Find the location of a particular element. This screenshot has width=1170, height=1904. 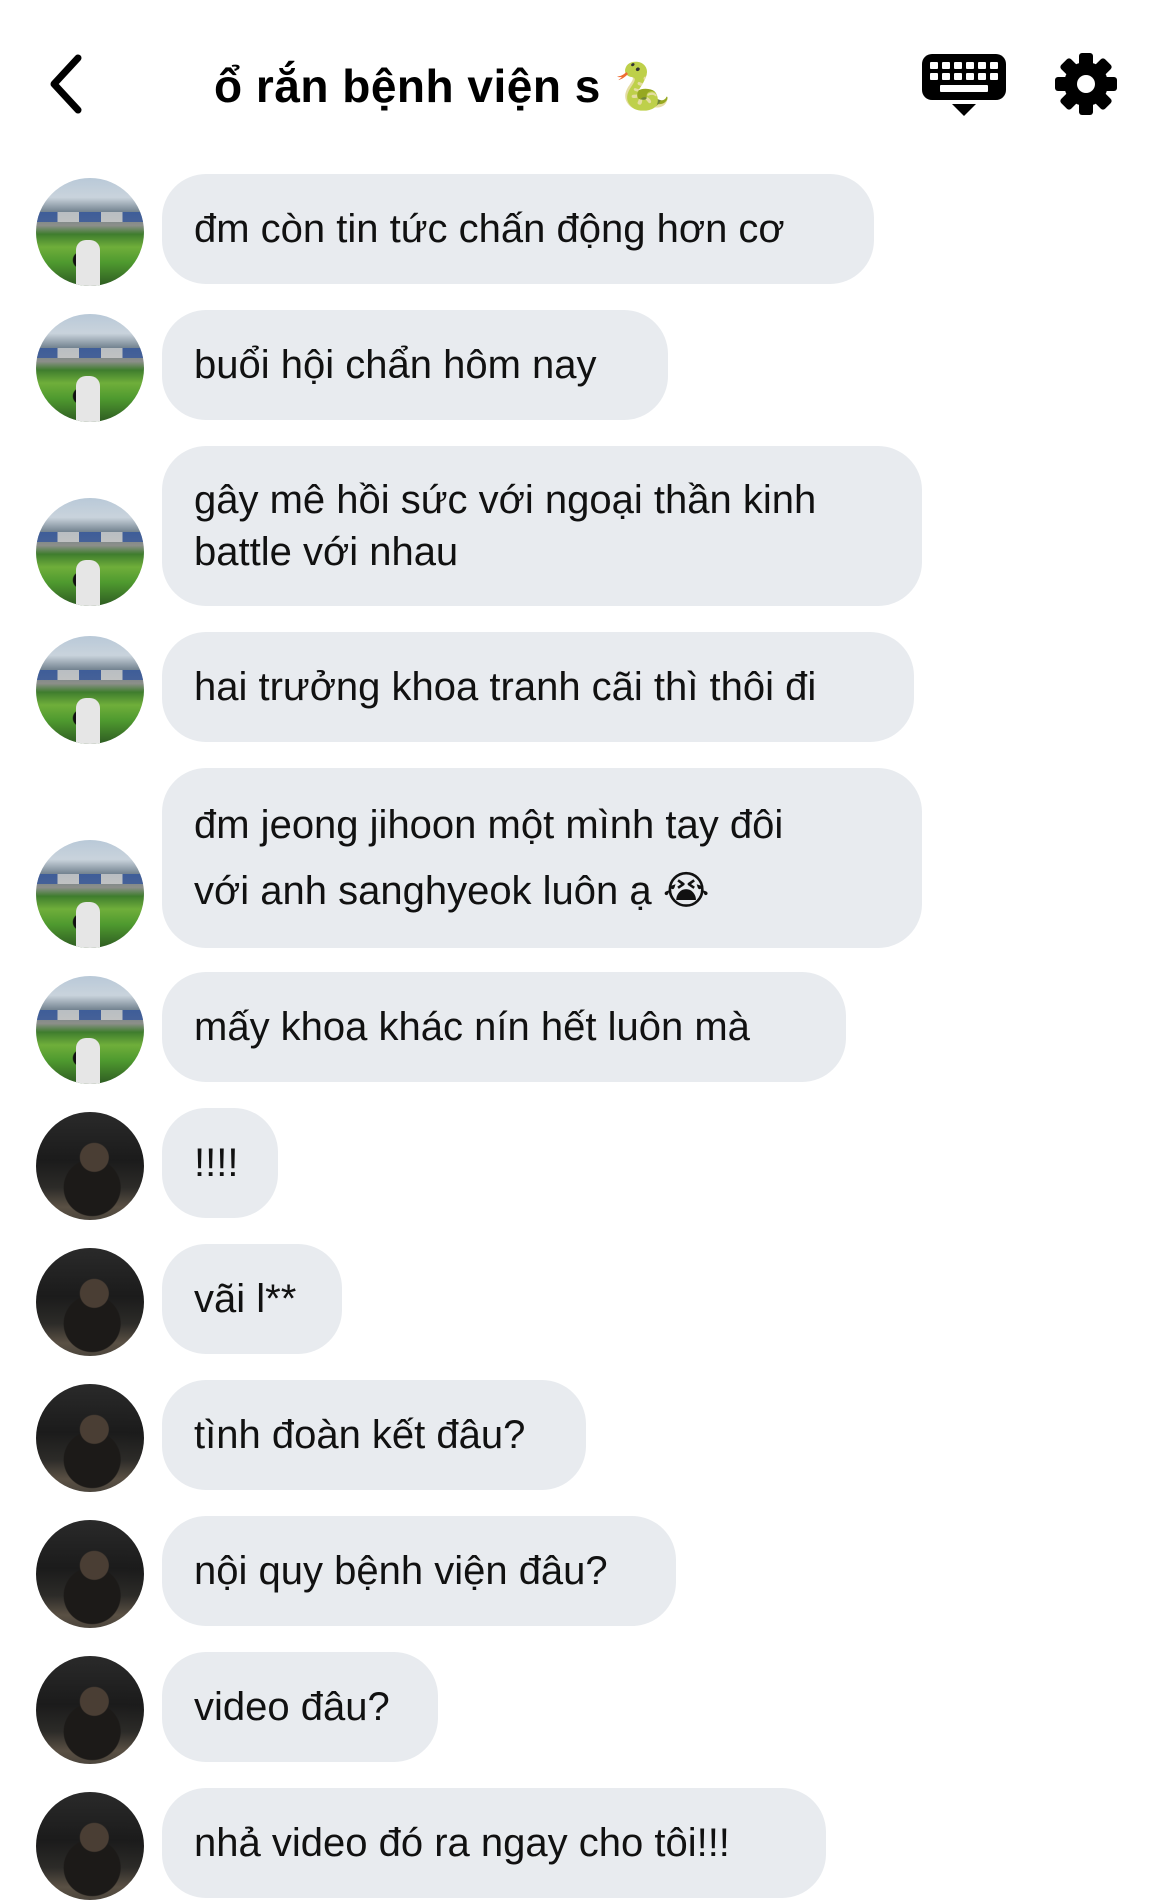

message-bubble: vãi l** is located at coordinates (252, 1299).